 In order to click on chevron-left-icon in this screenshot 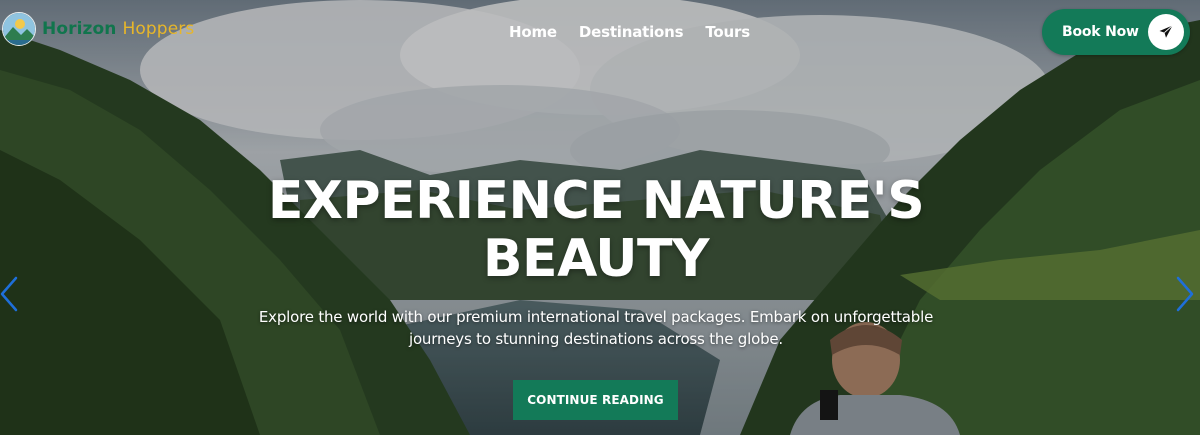, I will do `click(9, 294)`.